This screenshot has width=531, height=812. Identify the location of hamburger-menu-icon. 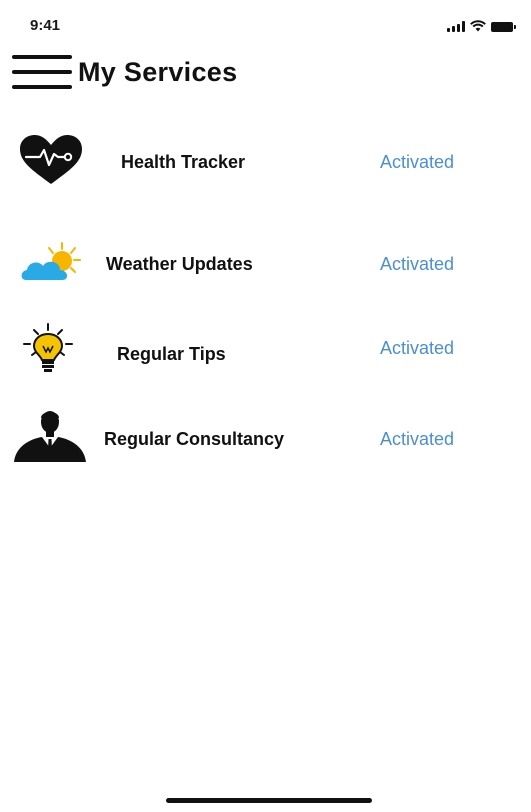
(42, 72).